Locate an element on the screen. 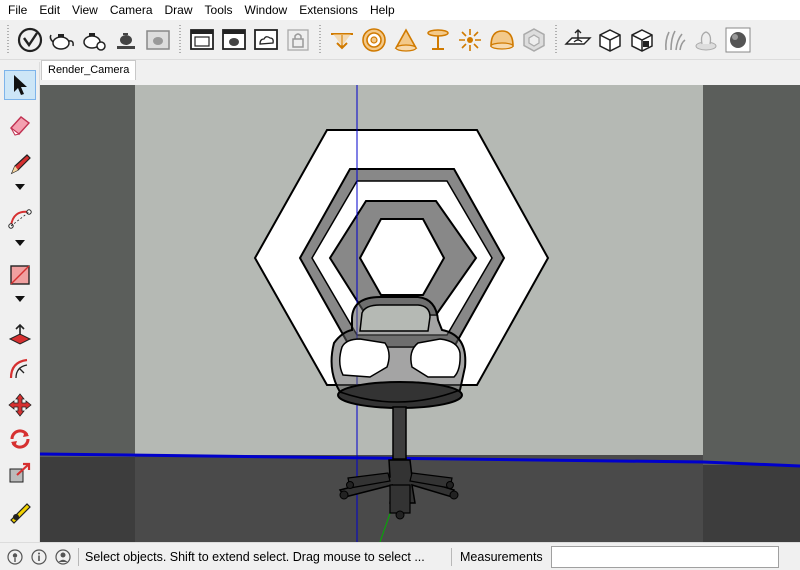  left-floor is located at coordinates (87, 499).